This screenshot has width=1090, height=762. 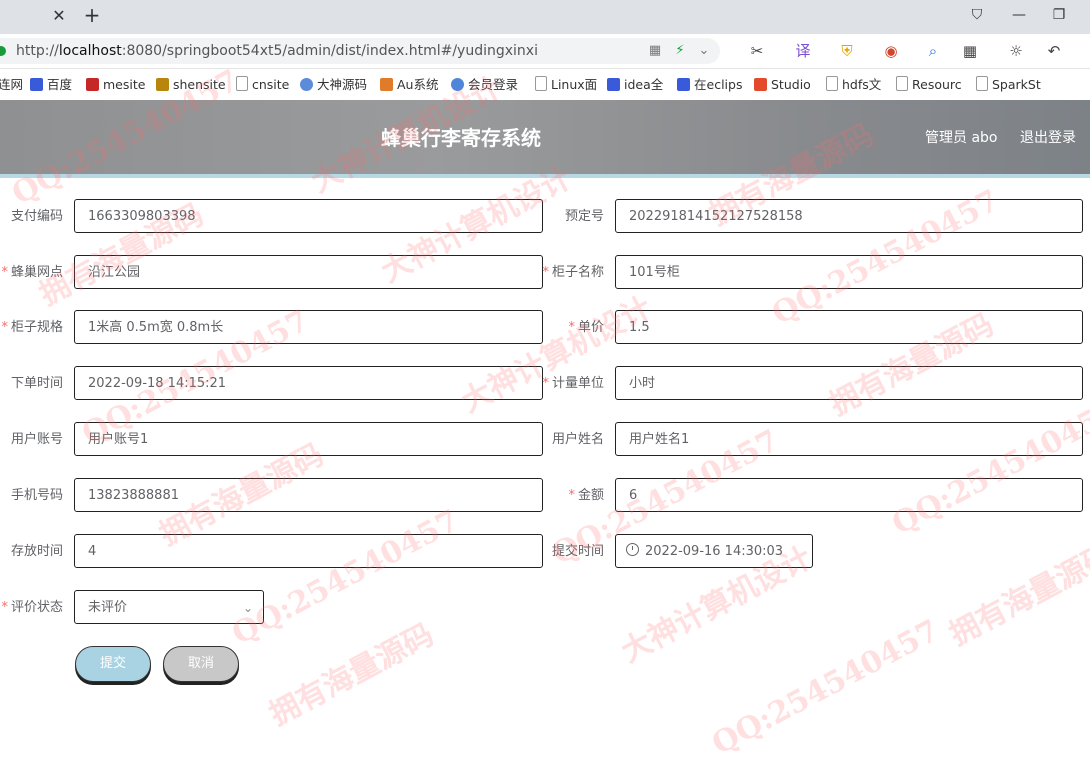 What do you see at coordinates (586, 327) in the screenshot?
I see `unit-price-label: * 单价` at bounding box center [586, 327].